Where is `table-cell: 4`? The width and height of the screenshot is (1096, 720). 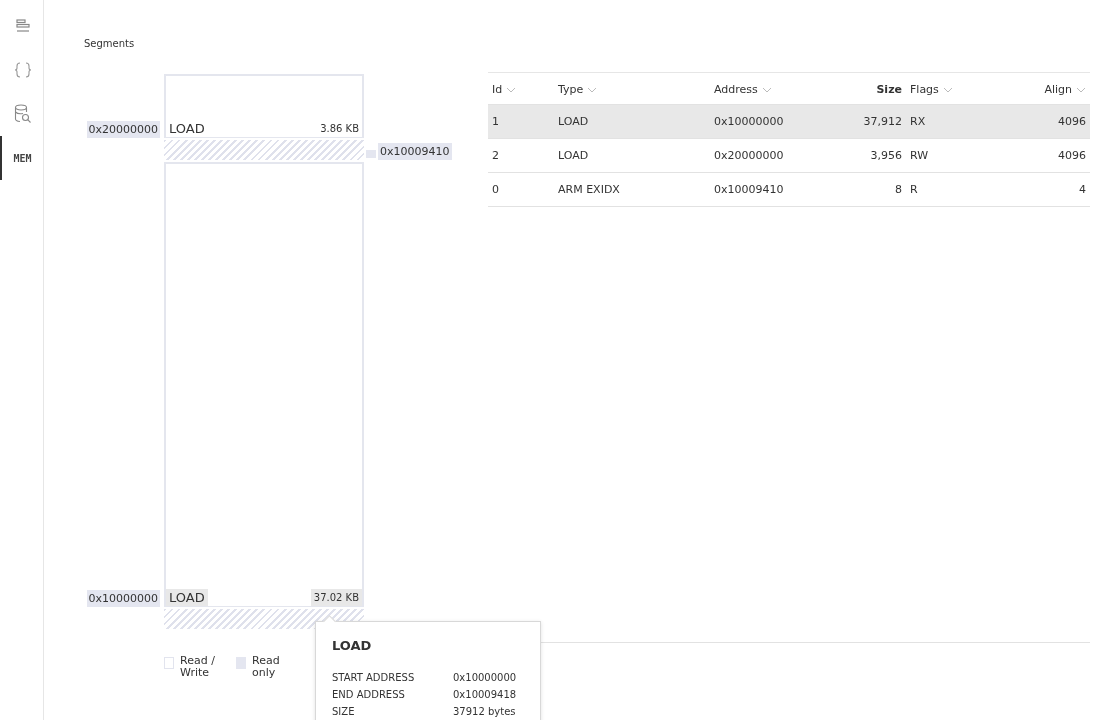 table-cell: 4 is located at coordinates (1052, 189).